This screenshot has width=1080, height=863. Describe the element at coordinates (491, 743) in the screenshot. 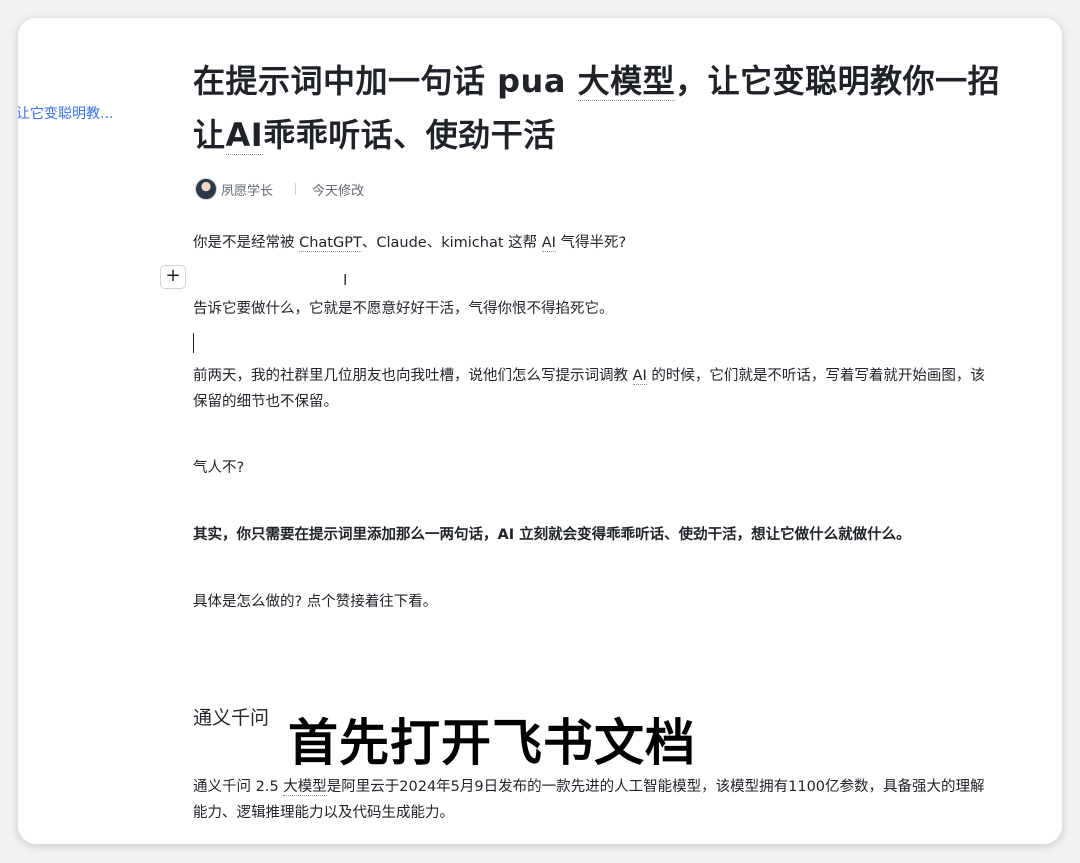

I see `video-caption: 首先打开飞书文档` at that location.